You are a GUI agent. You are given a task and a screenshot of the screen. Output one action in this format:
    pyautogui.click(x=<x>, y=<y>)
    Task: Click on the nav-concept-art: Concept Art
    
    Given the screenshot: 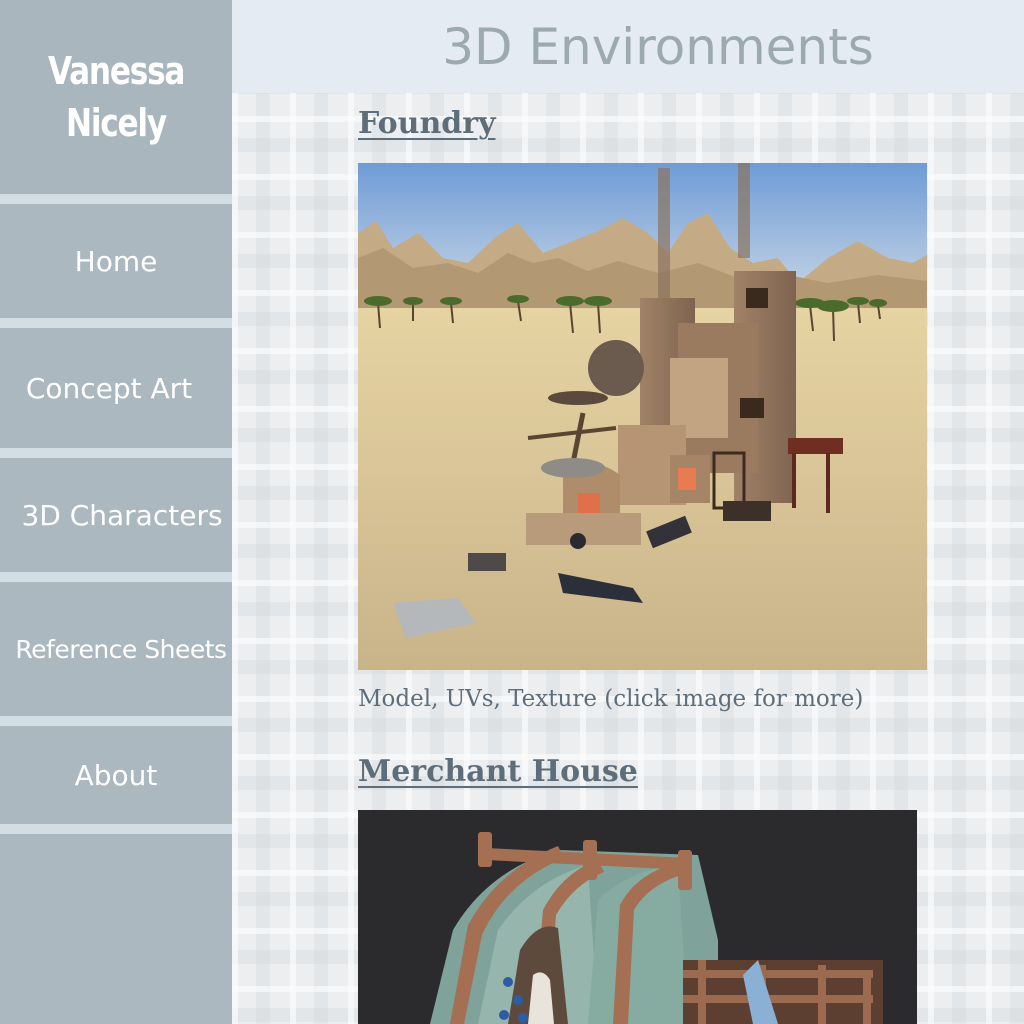 What is the action you would take?
    pyautogui.click(x=116, y=388)
    